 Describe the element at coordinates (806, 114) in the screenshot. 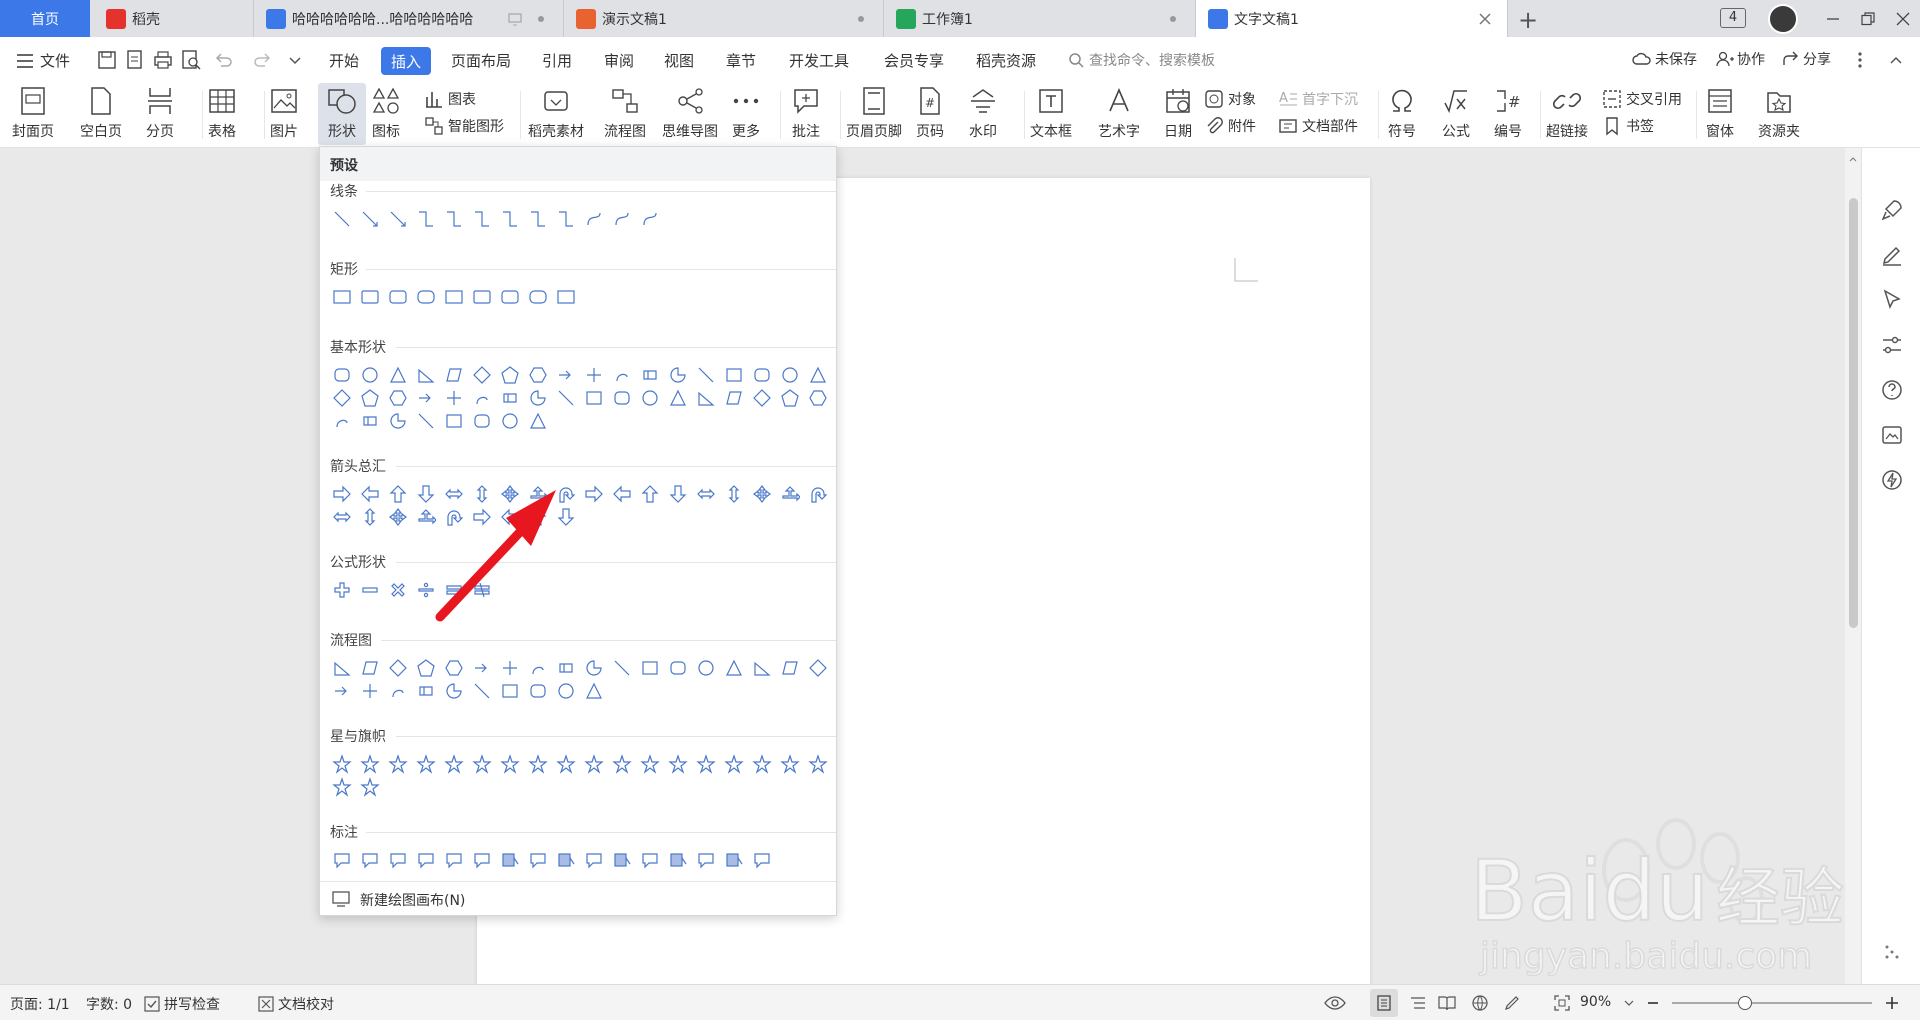

I see `btn-comment: 批注` at that location.